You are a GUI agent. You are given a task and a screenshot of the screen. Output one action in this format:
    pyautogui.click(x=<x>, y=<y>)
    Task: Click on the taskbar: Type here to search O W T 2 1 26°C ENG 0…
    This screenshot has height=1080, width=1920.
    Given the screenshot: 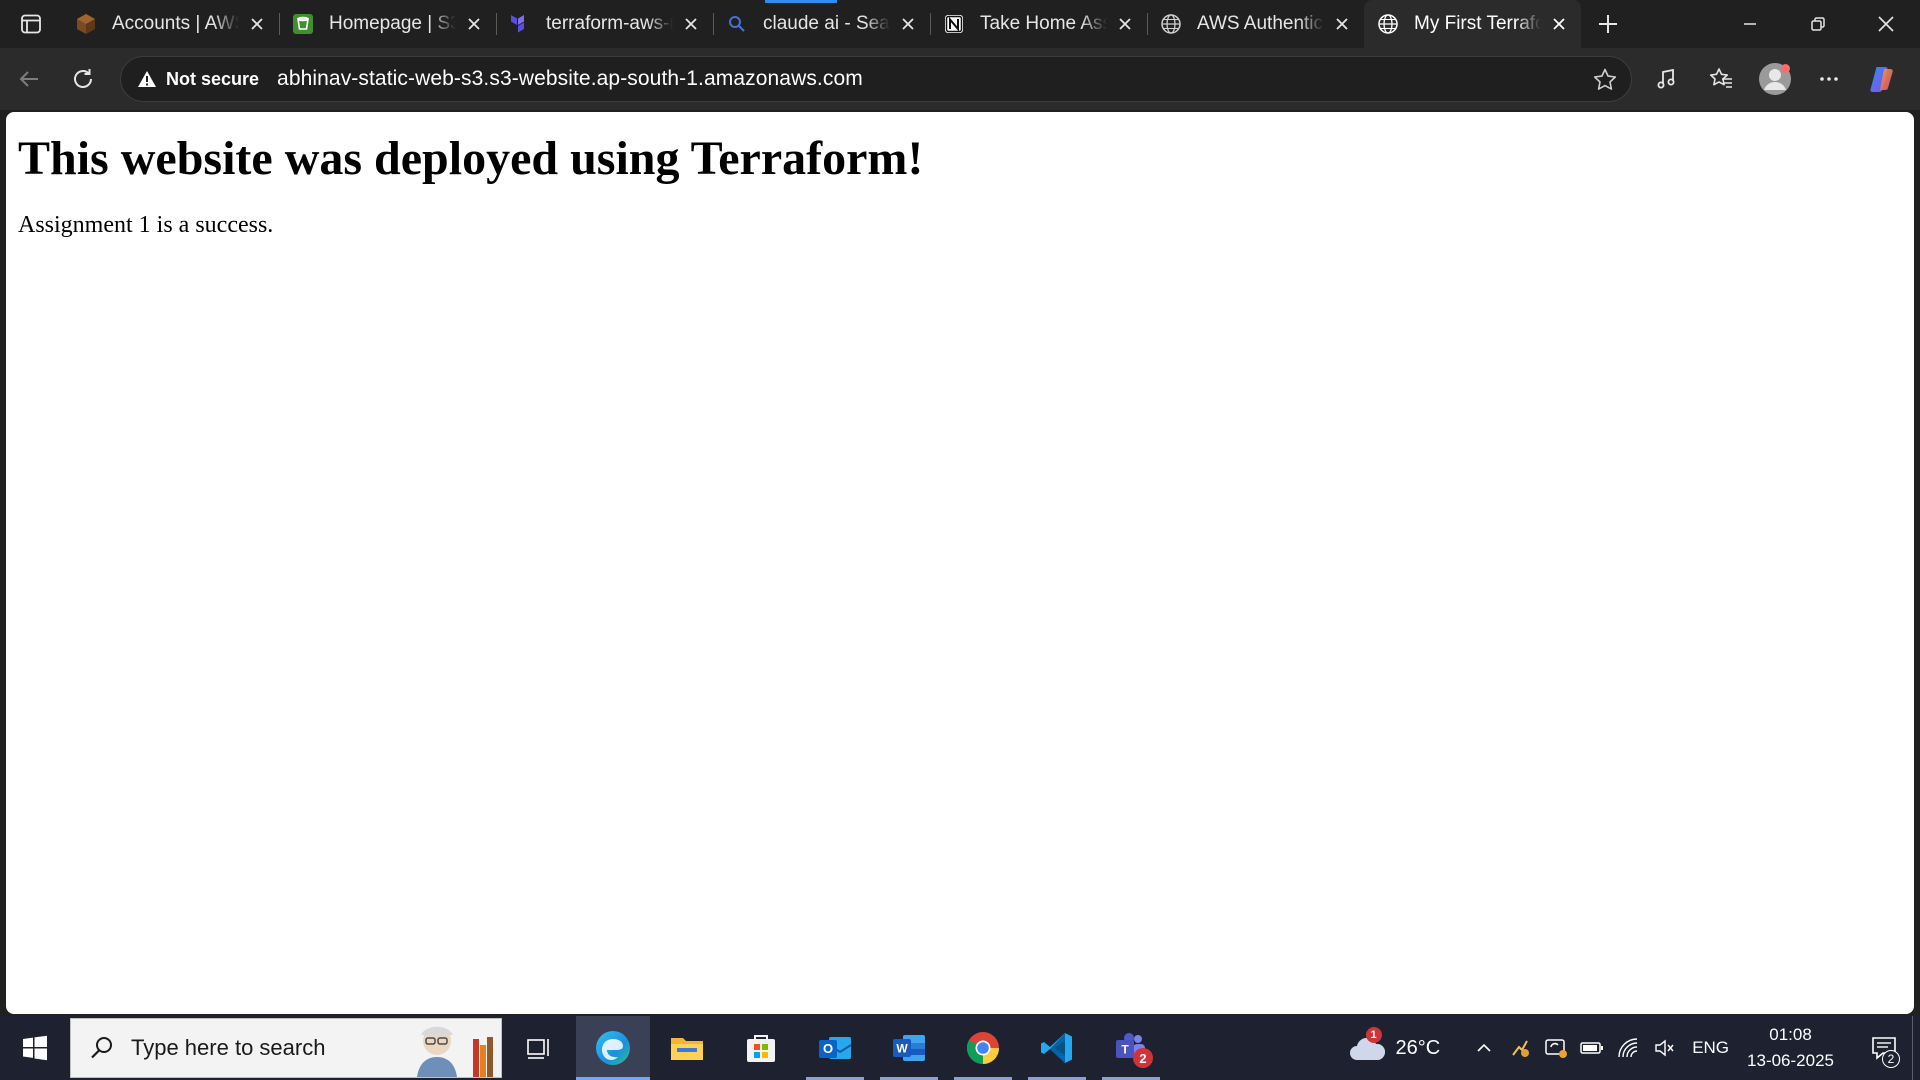 What is the action you would take?
    pyautogui.click(x=960, y=1048)
    